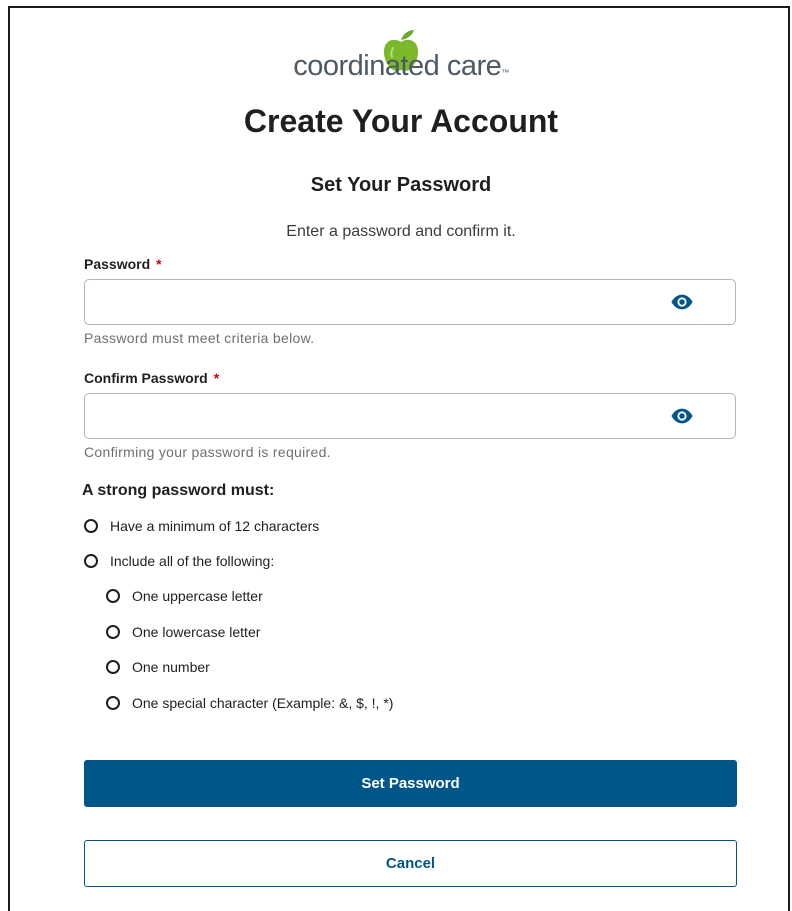 The width and height of the screenshot is (792, 911). I want to click on requirements-title: A strong password must:, so click(178, 490).